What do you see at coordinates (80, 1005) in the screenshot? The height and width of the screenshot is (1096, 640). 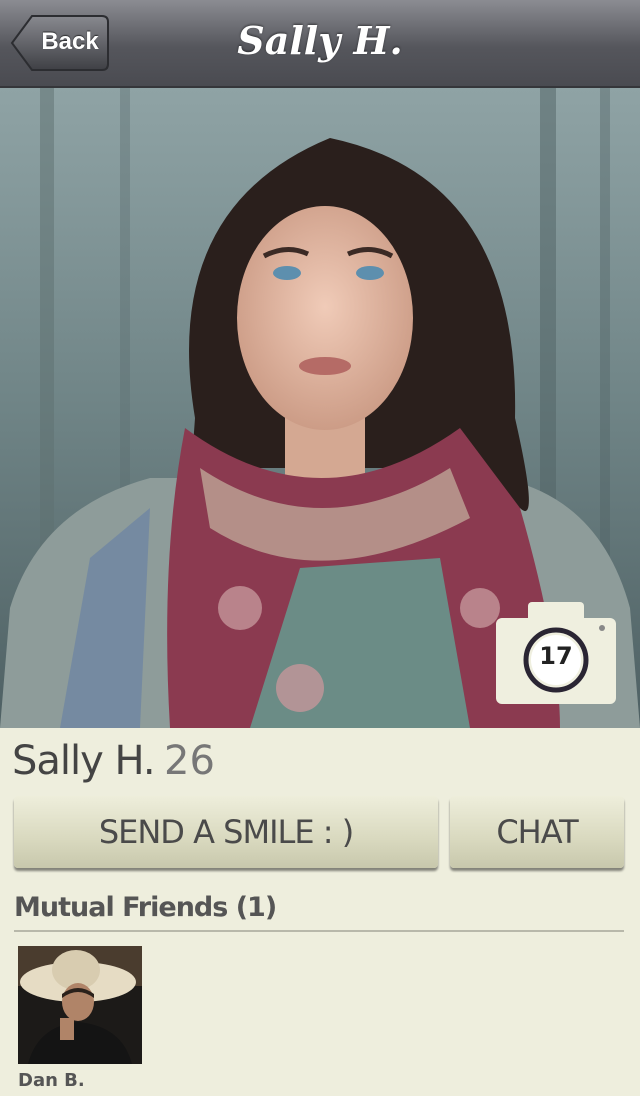 I see `friend-avatar` at bounding box center [80, 1005].